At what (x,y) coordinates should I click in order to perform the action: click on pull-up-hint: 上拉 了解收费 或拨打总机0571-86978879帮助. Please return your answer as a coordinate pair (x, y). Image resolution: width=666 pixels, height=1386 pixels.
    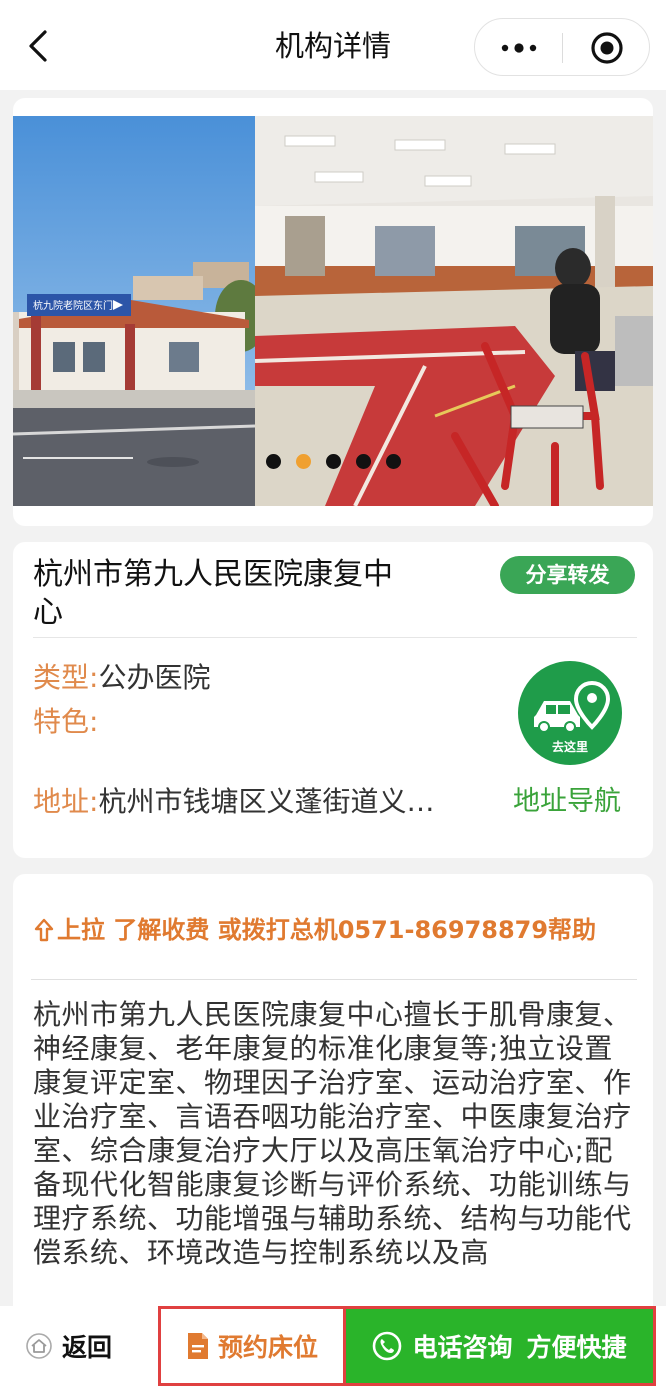
    Looking at the image, I should click on (338, 930).